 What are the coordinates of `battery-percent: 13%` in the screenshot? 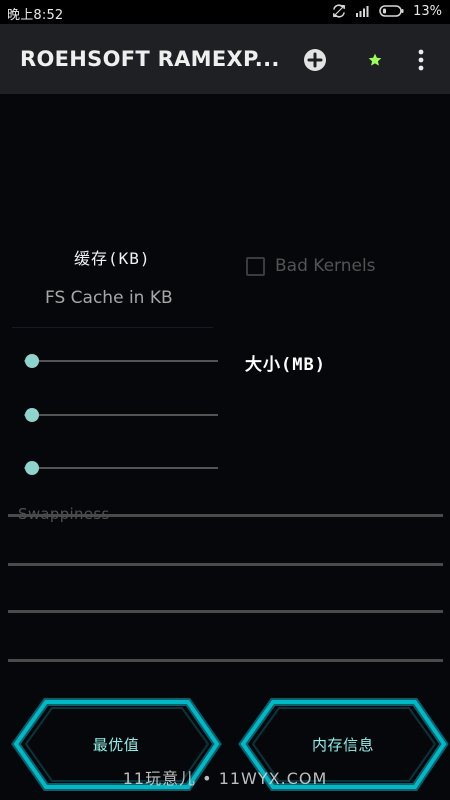 It's located at (427, 11).